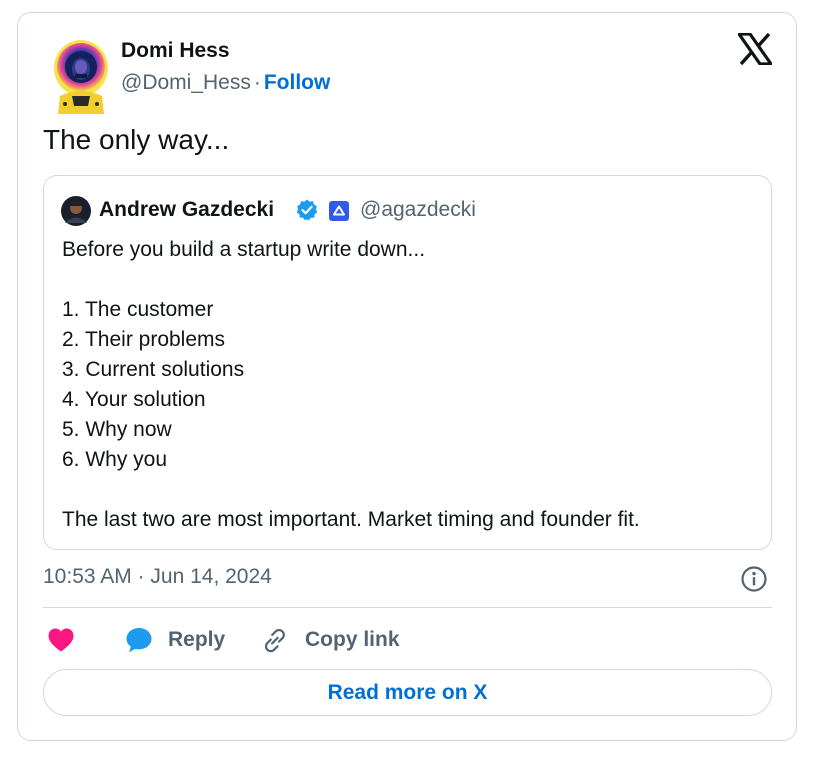 This screenshot has width=814, height=758. I want to click on divider, so click(407, 607).